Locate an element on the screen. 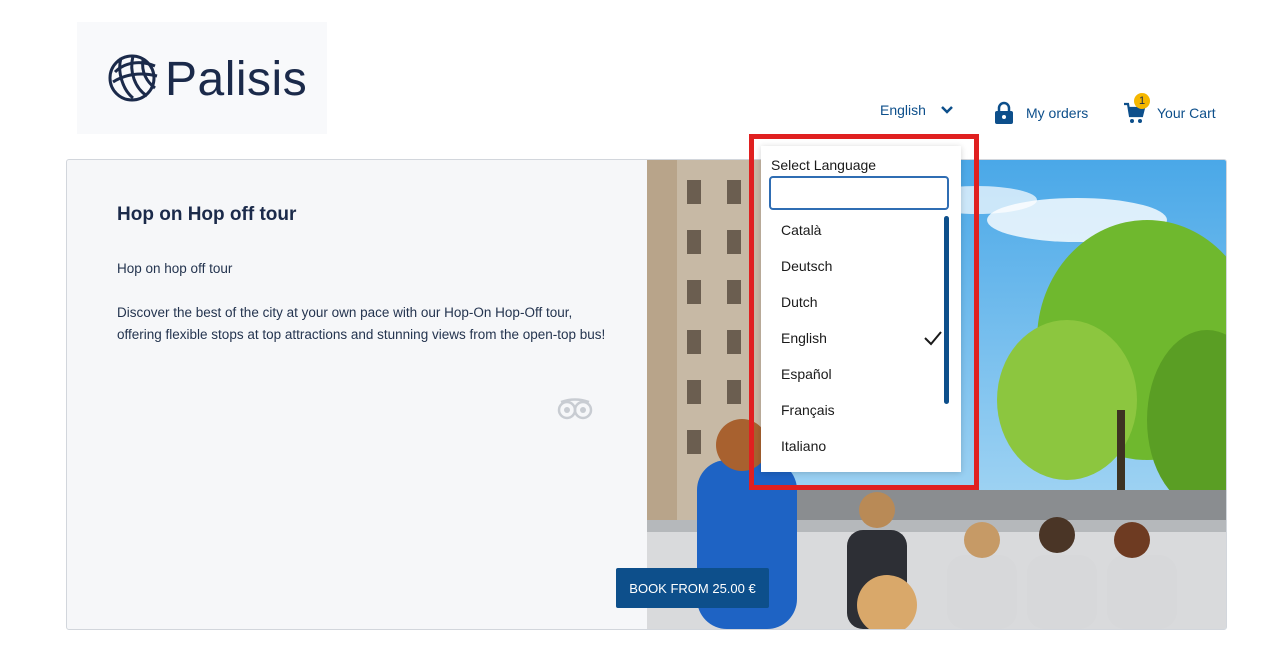 This screenshot has width=1261, height=648. option-label: Español is located at coordinates (806, 374).